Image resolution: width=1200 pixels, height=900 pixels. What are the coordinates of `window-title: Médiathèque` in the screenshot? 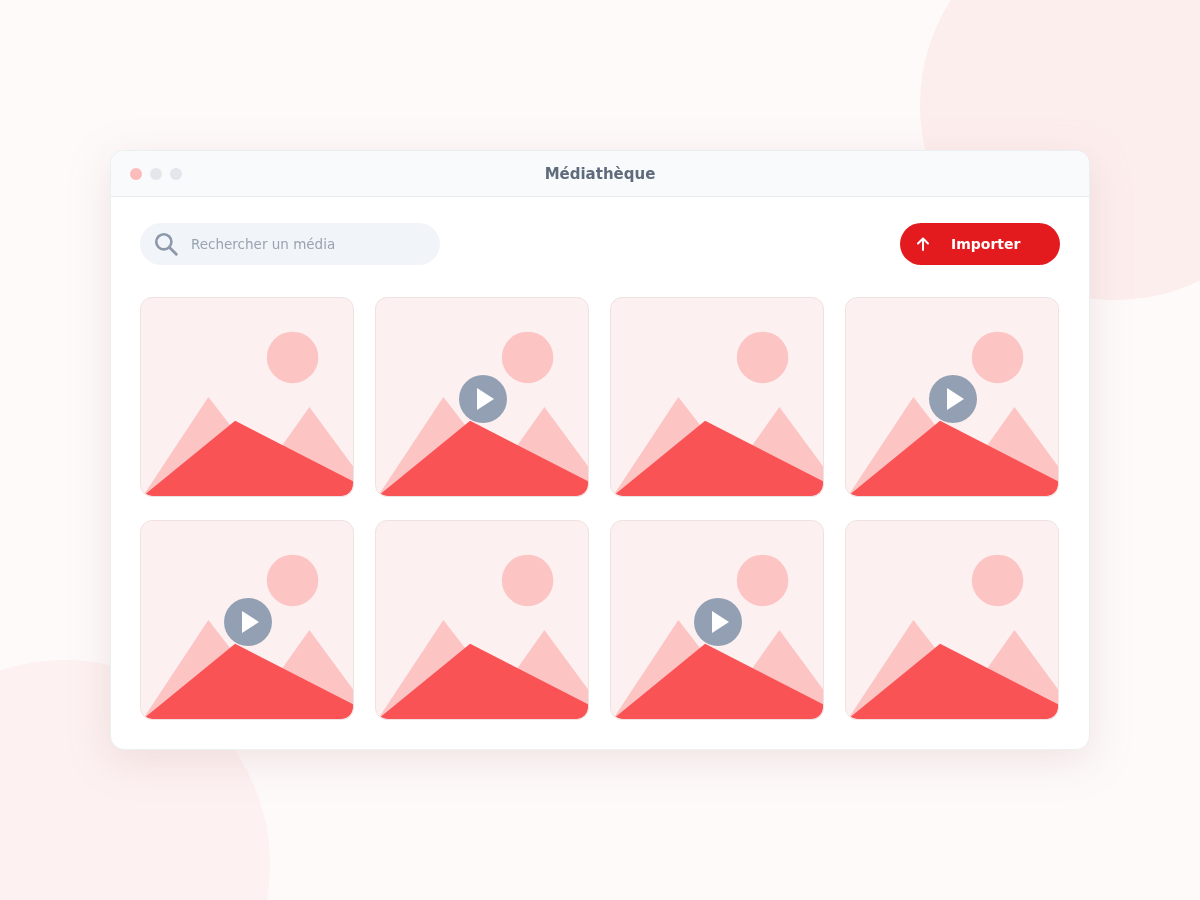 It's located at (600, 173).